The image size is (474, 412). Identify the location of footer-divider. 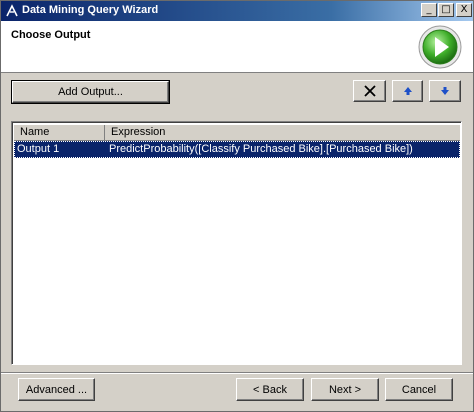
(237, 373).